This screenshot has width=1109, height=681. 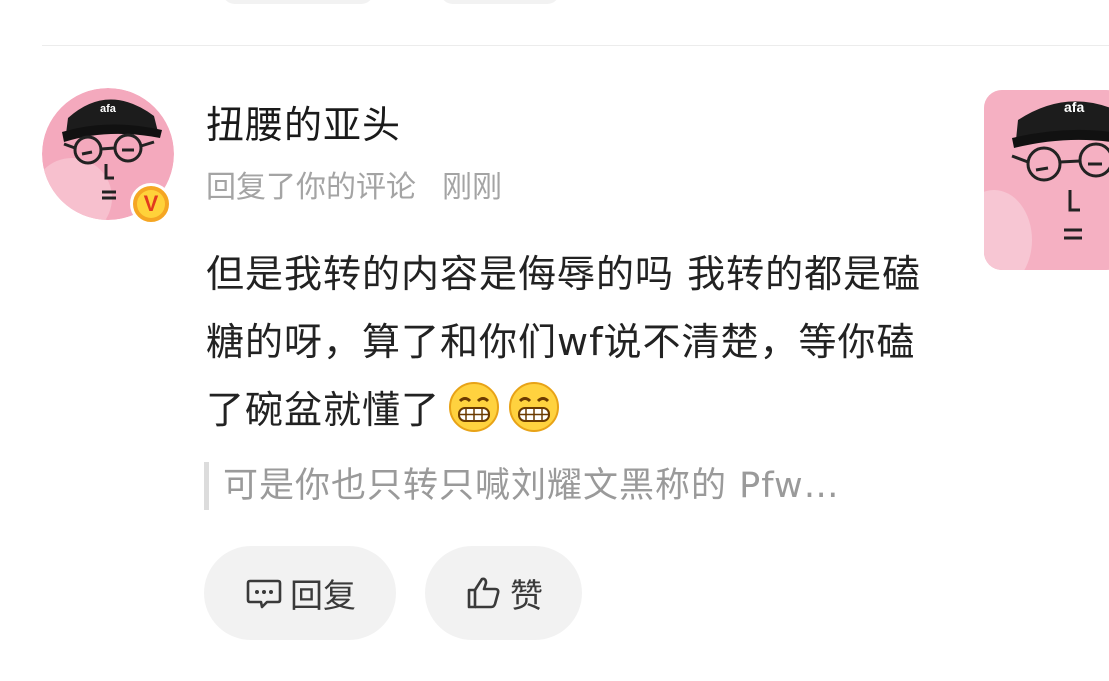 I want to click on username: 扭腰的亚头, so click(x=303, y=125).